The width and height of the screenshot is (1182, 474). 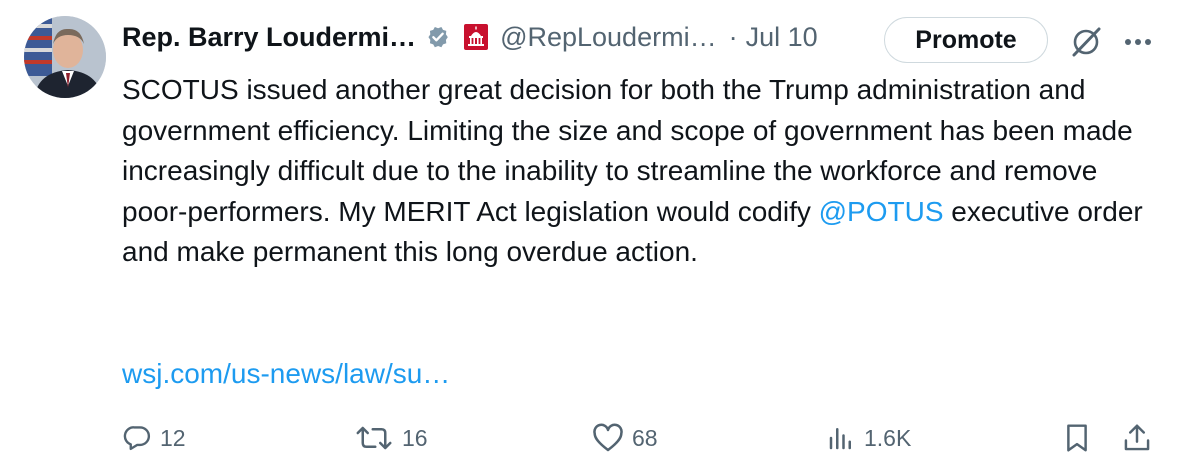 I want to click on government-badge-icon, so click(x=476, y=37).